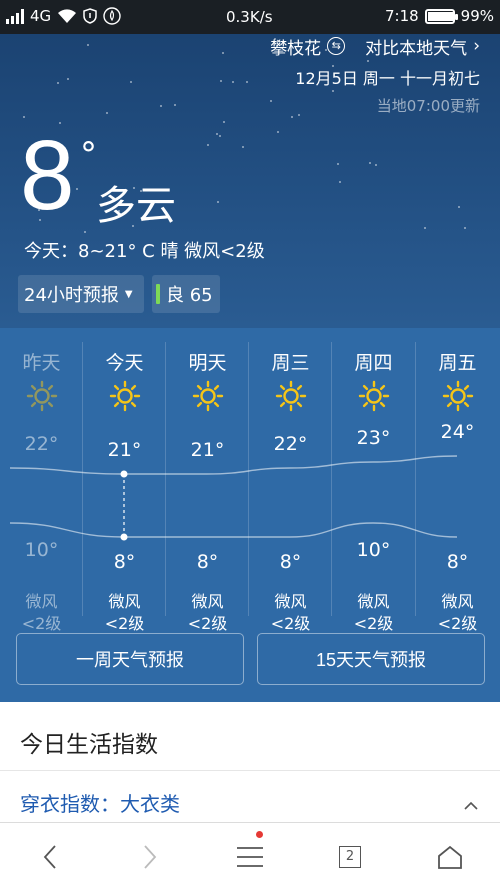 The width and height of the screenshot is (500, 889). I want to click on city-name: 攀枝花, so click(295, 46).